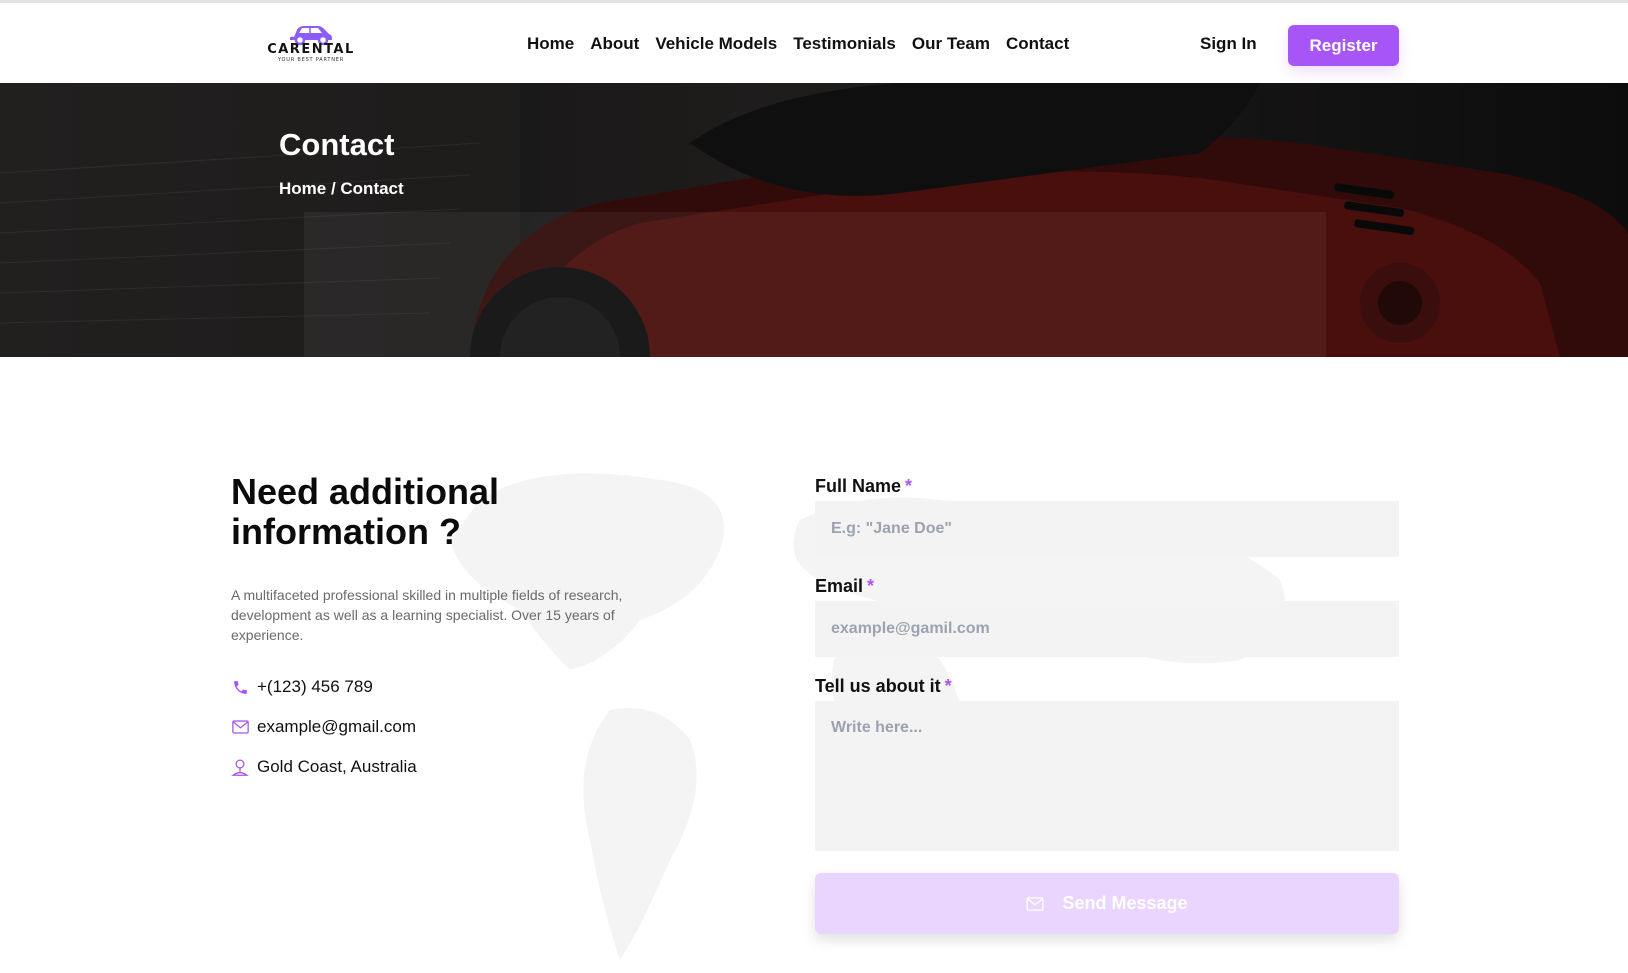 The height and width of the screenshot is (973, 1628). What do you see at coordinates (311, 49) in the screenshot?
I see `brand-name: CARENTAL` at bounding box center [311, 49].